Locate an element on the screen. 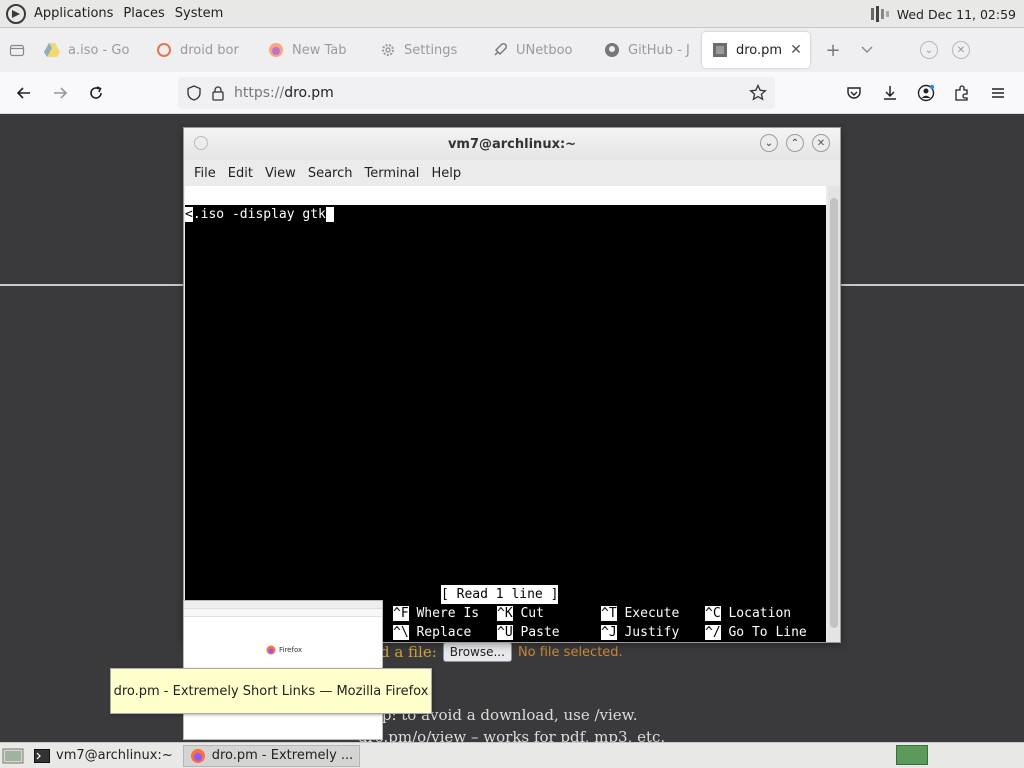  upload-row: oad a file: Browse... No file selected. is located at coordinates (492, 652).